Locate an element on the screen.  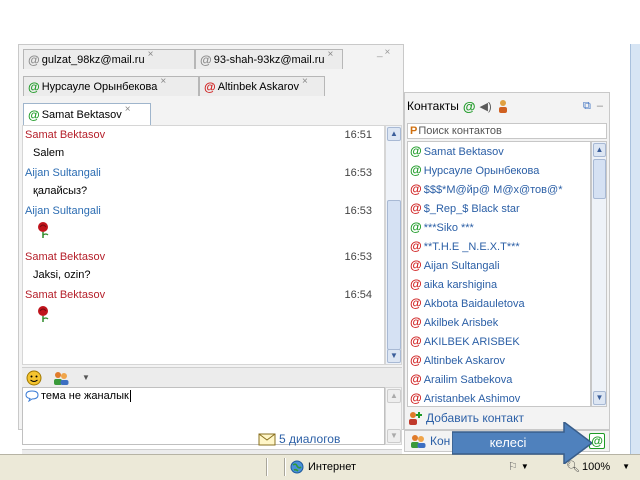
status-divider is located at coordinates (267, 467).